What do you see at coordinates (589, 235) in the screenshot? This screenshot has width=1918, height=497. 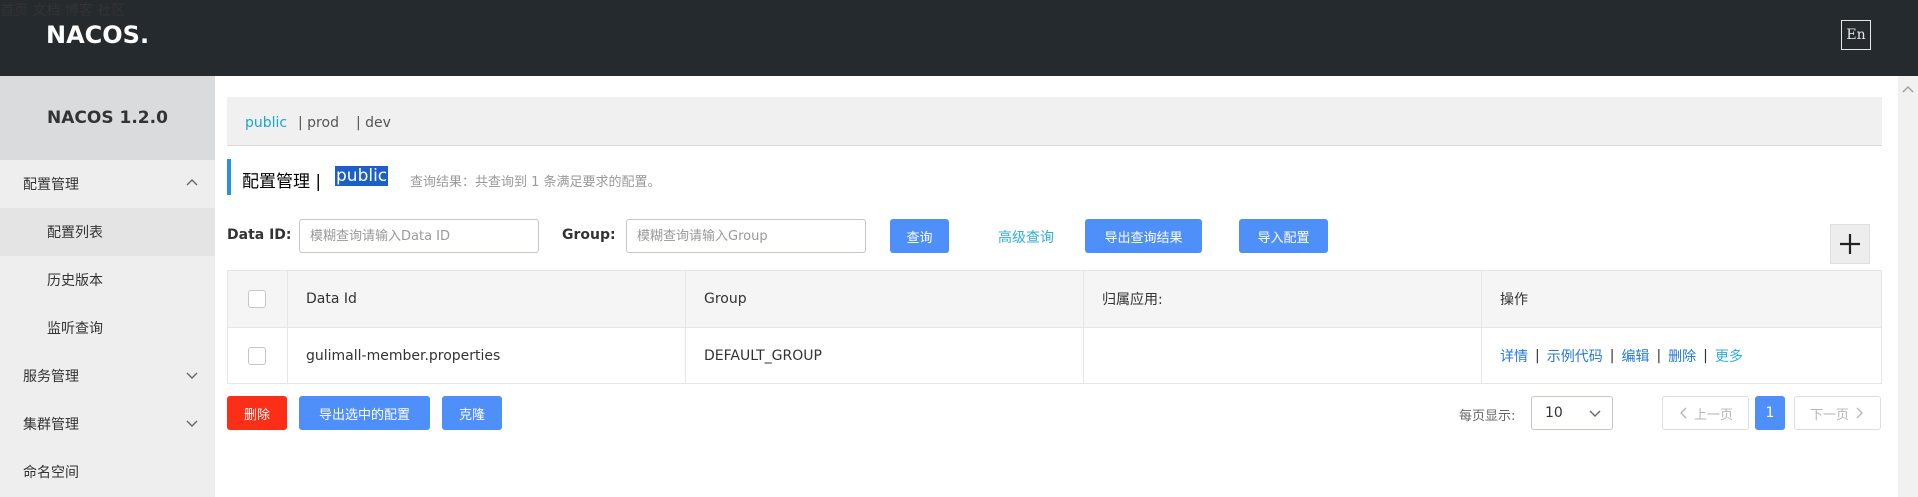 I see `group-label: Group:` at bounding box center [589, 235].